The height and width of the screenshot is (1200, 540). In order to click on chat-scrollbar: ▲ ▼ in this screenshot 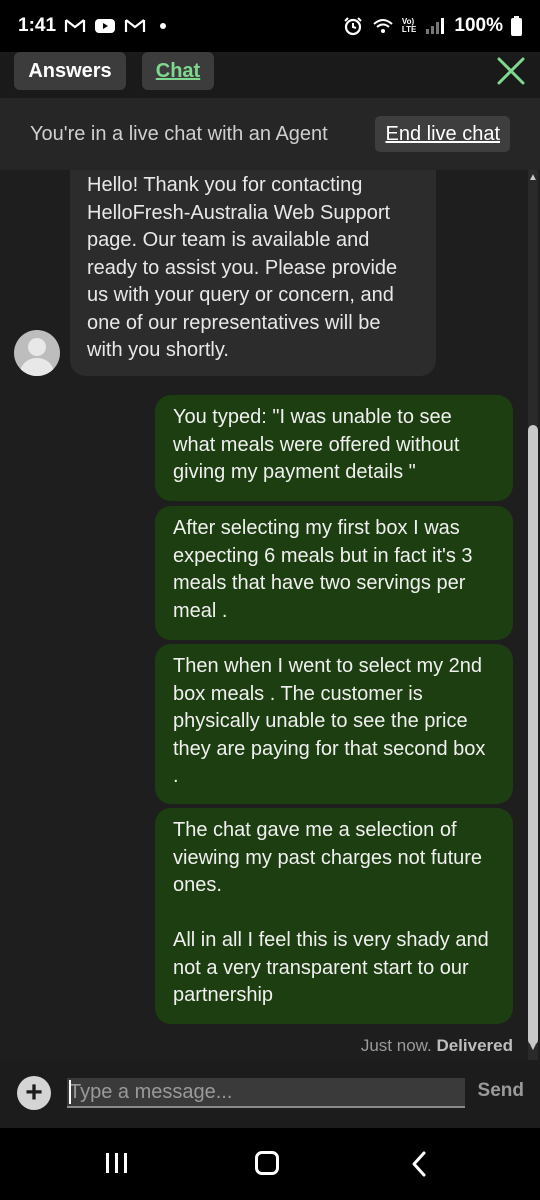, I will do `click(533, 615)`.